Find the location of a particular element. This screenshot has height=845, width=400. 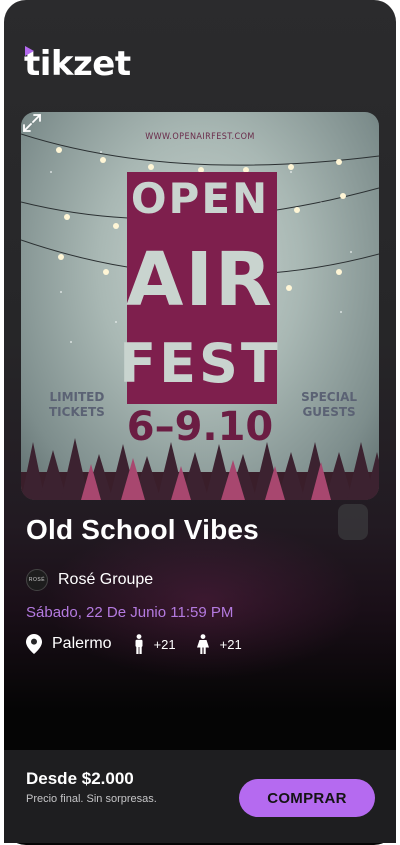

event-title: Old School Vibes is located at coordinates (142, 529).